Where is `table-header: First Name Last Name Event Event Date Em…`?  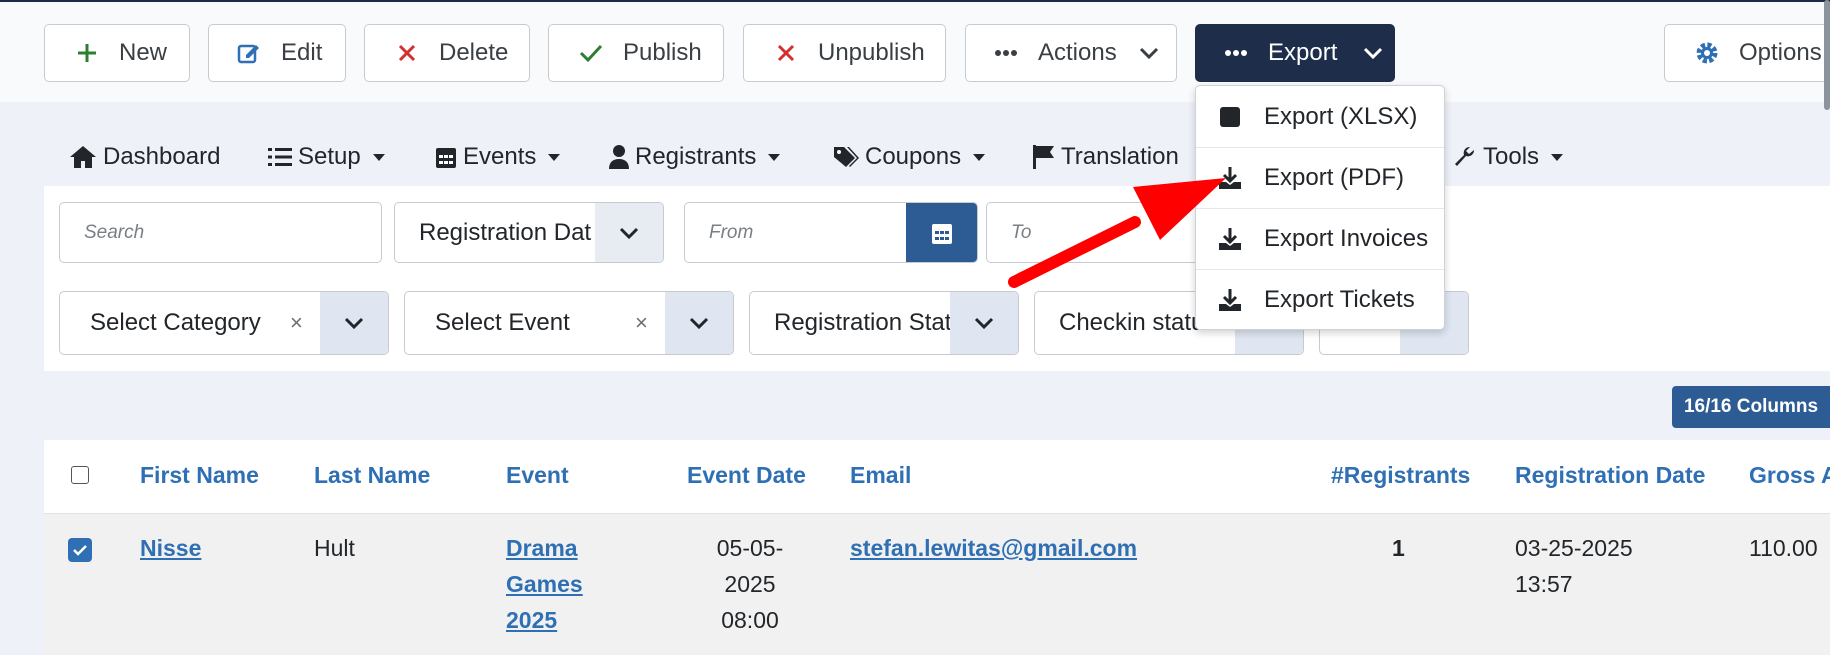 table-header: First Name Last Name Event Event Date Em… is located at coordinates (937, 477).